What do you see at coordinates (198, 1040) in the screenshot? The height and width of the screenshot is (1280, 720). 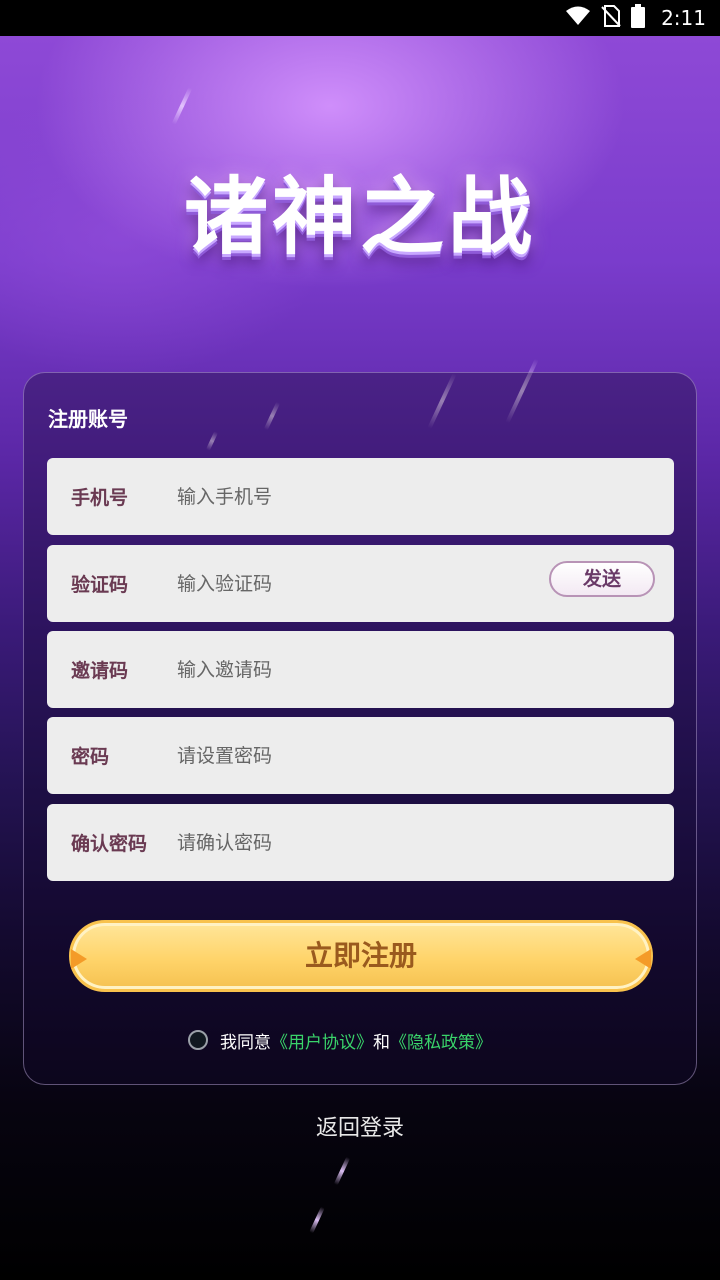 I see `agree-radio` at bounding box center [198, 1040].